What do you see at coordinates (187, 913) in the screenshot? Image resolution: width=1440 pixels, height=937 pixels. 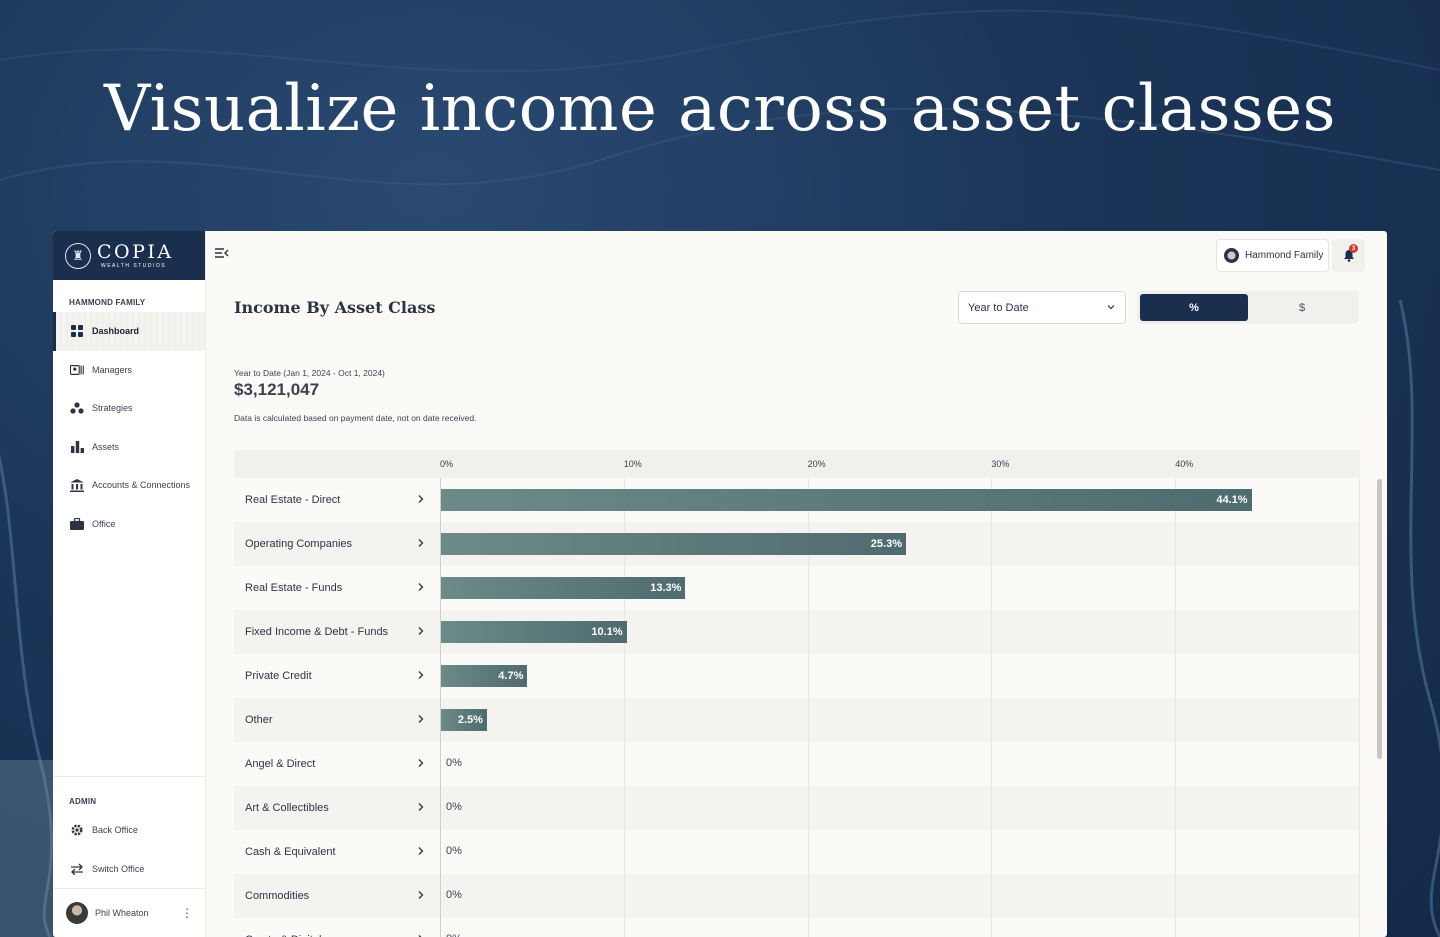 I see `more-options-icon: ⋮` at bounding box center [187, 913].